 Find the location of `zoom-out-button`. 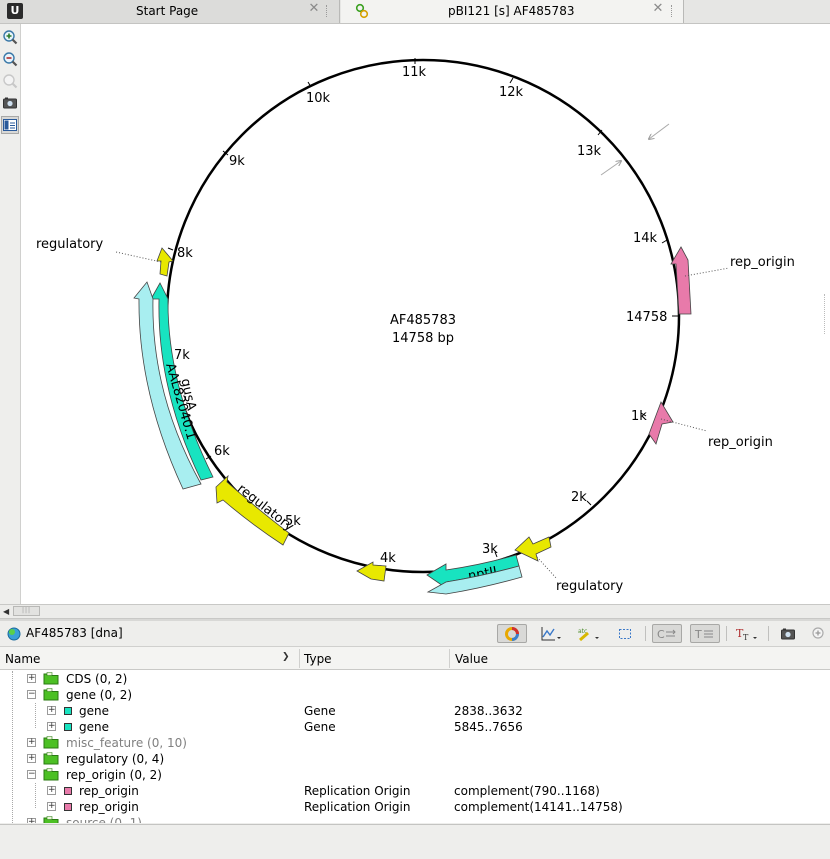

zoom-out-button is located at coordinates (10, 59).